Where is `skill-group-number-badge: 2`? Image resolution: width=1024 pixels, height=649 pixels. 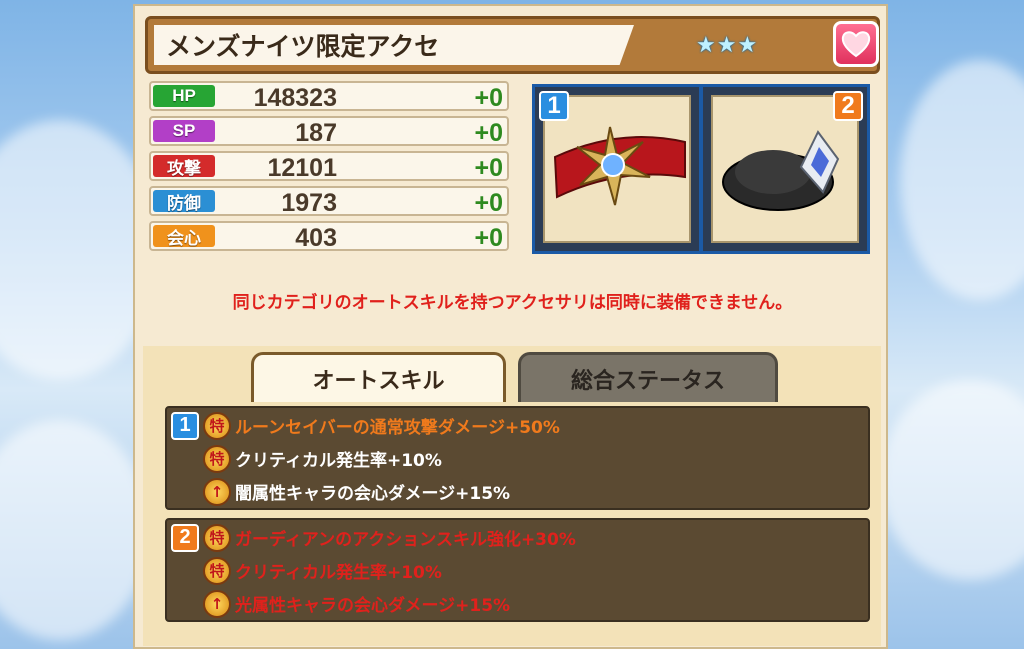 skill-group-number-badge: 2 is located at coordinates (185, 537).